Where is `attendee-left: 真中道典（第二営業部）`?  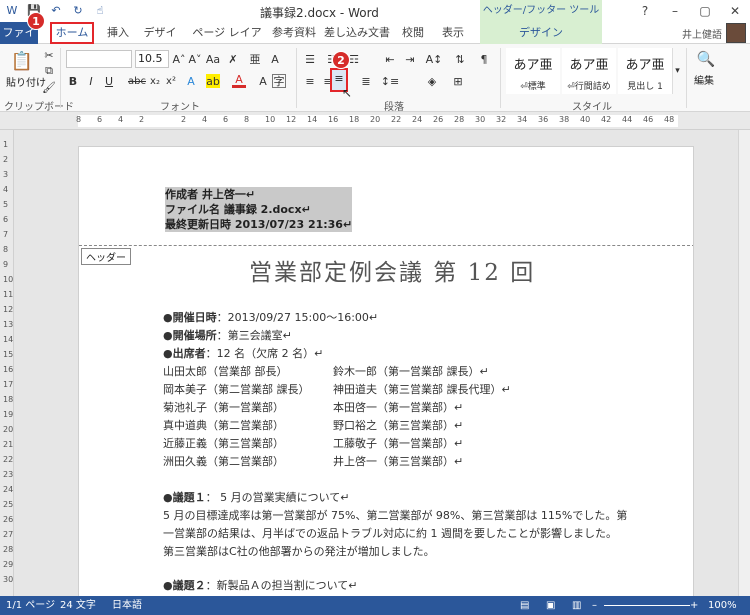
attendee-left: 真中道典（第二営業部） is located at coordinates (223, 425).